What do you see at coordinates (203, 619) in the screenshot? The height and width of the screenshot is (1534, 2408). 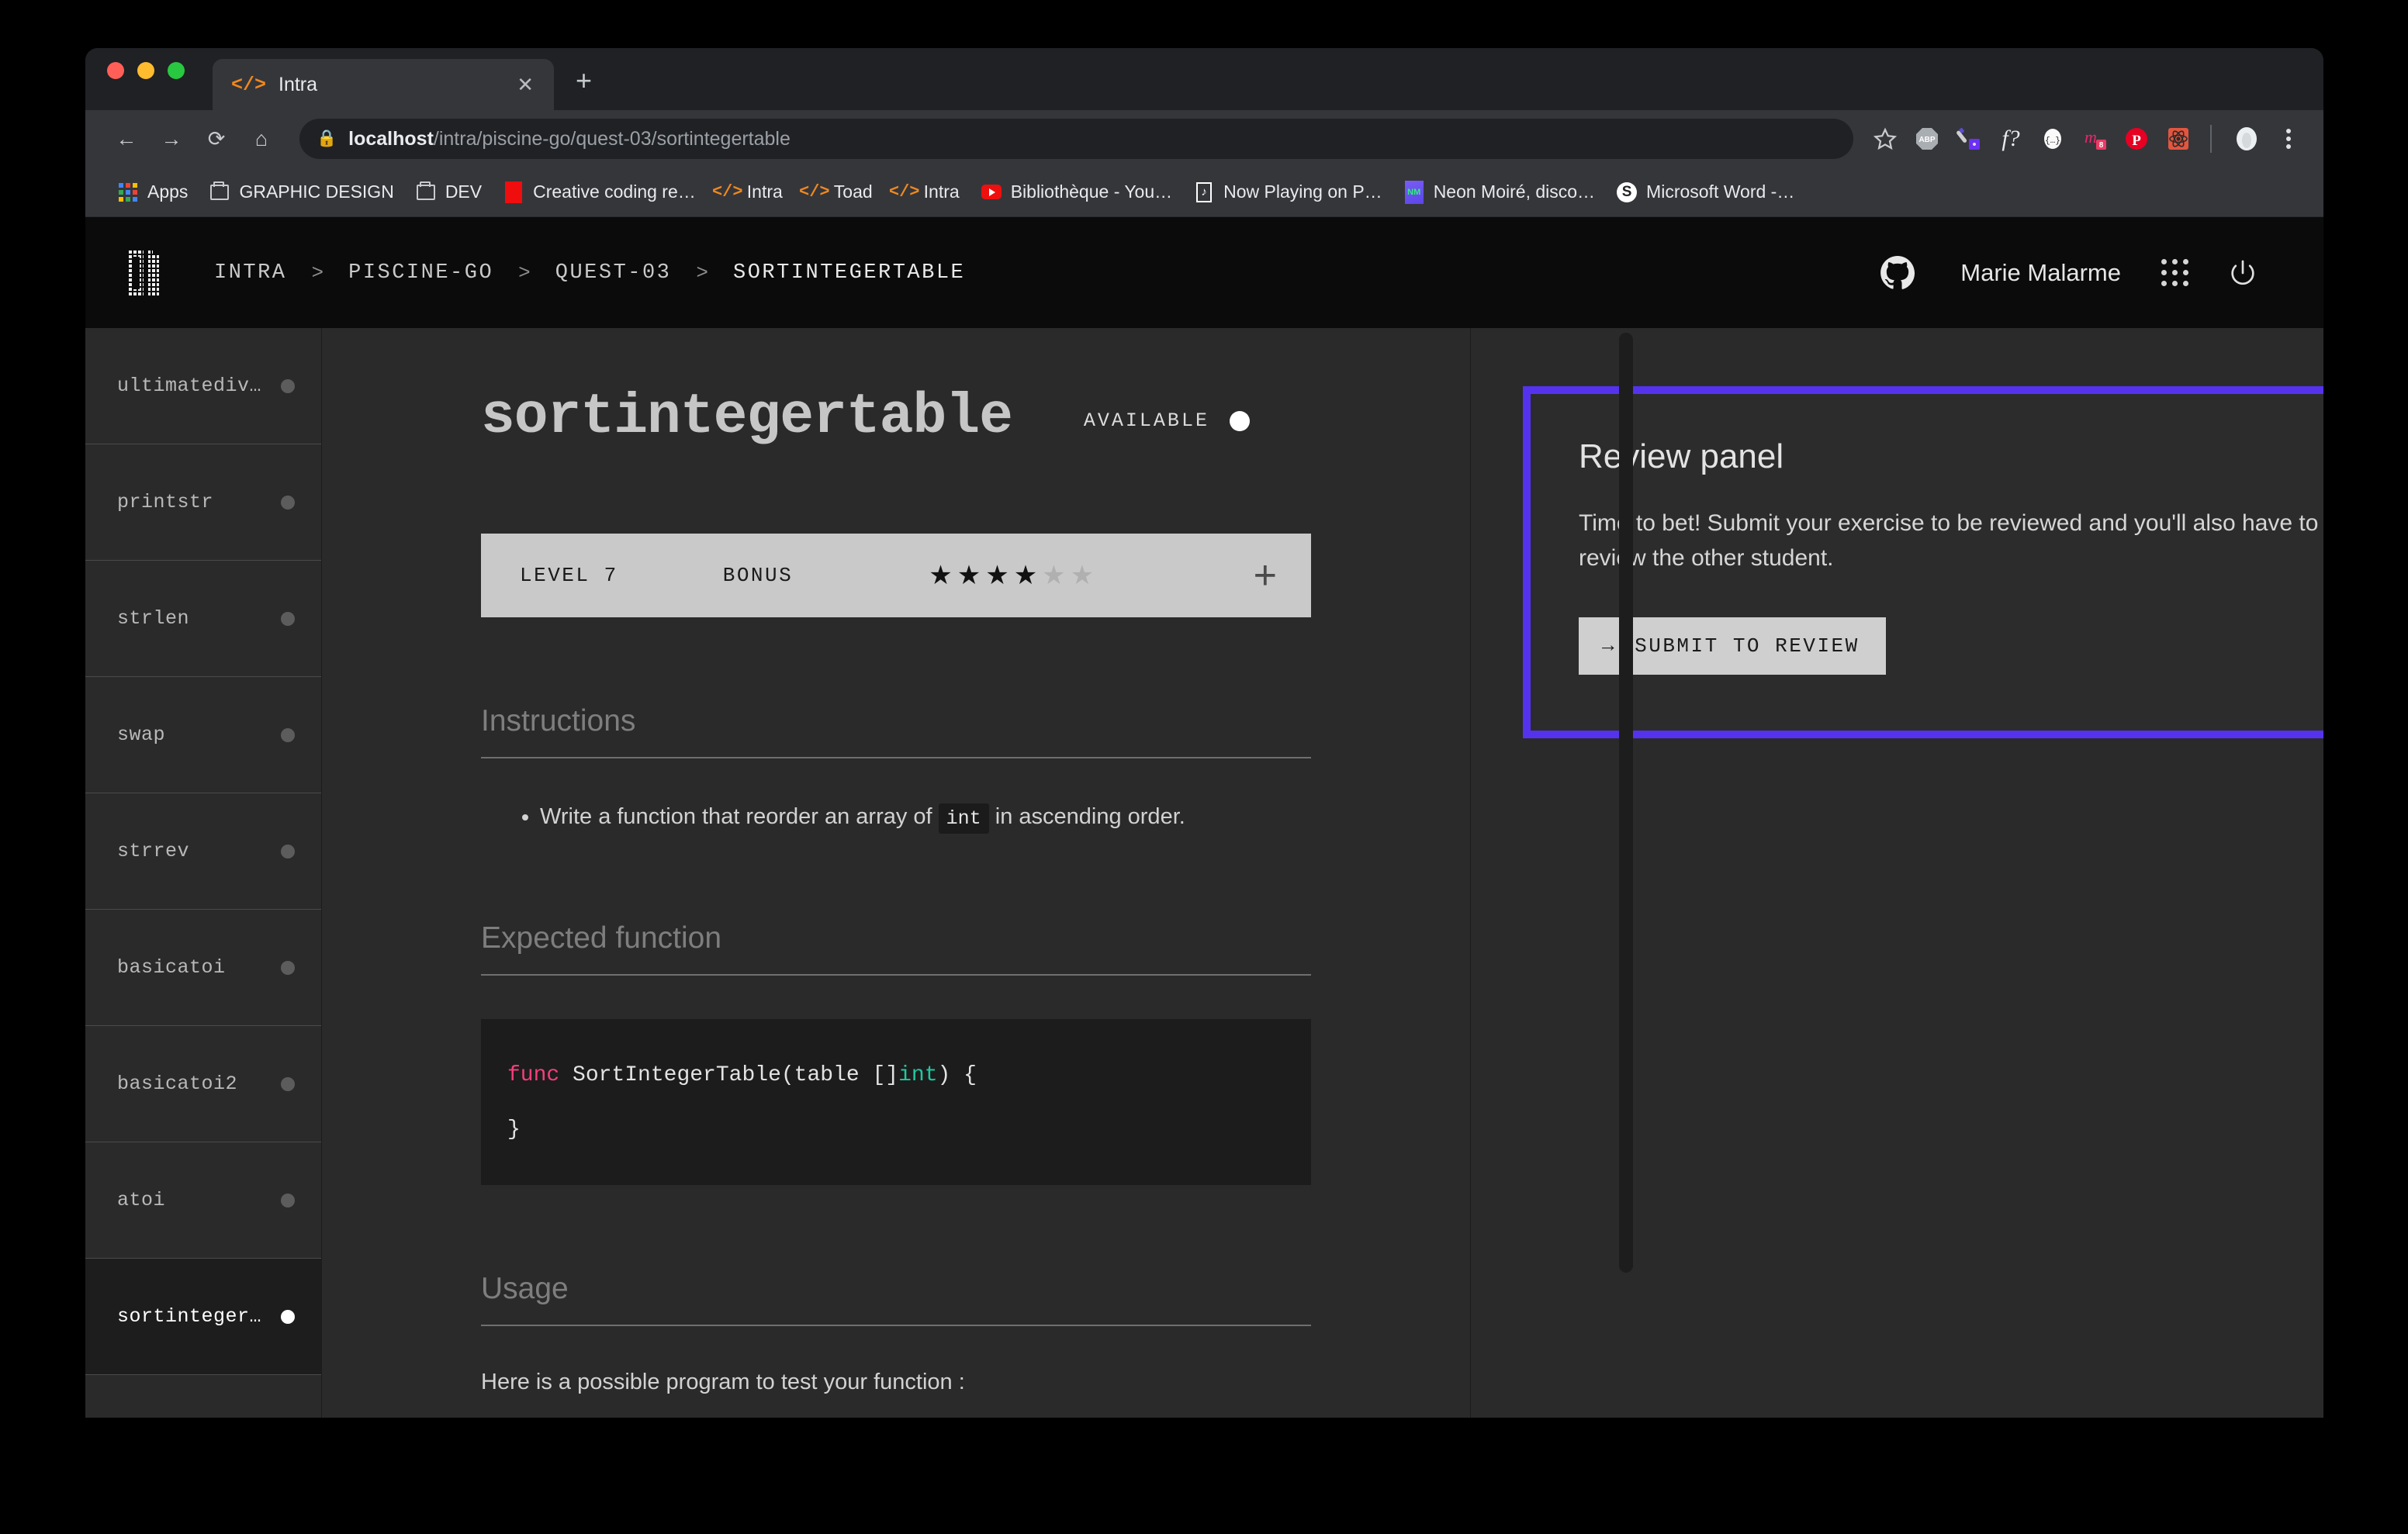 I see `sidebar-item-strlen: strlen` at bounding box center [203, 619].